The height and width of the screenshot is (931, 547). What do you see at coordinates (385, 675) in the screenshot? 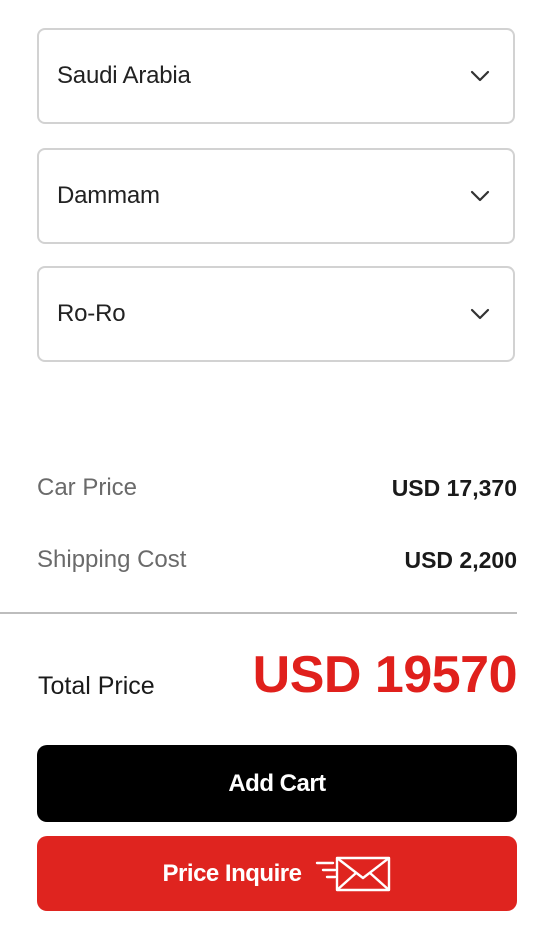
I see `total-price-value: USD 19570` at bounding box center [385, 675].